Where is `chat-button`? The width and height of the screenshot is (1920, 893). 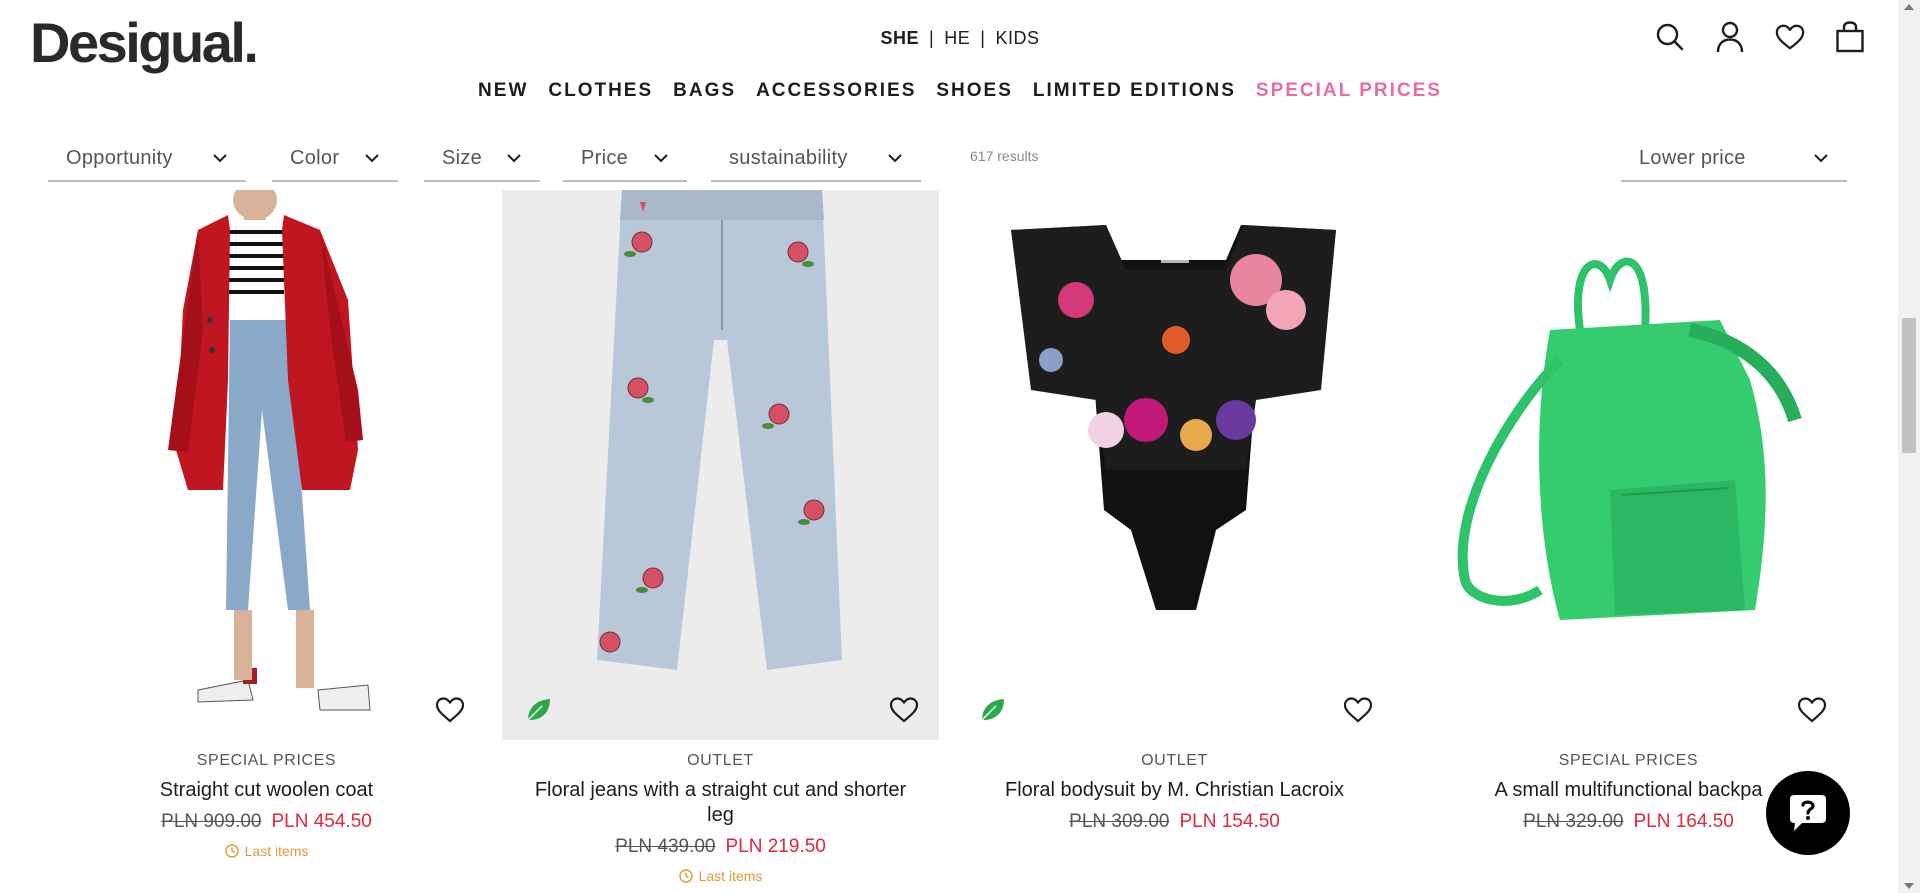
chat-button is located at coordinates (1808, 813).